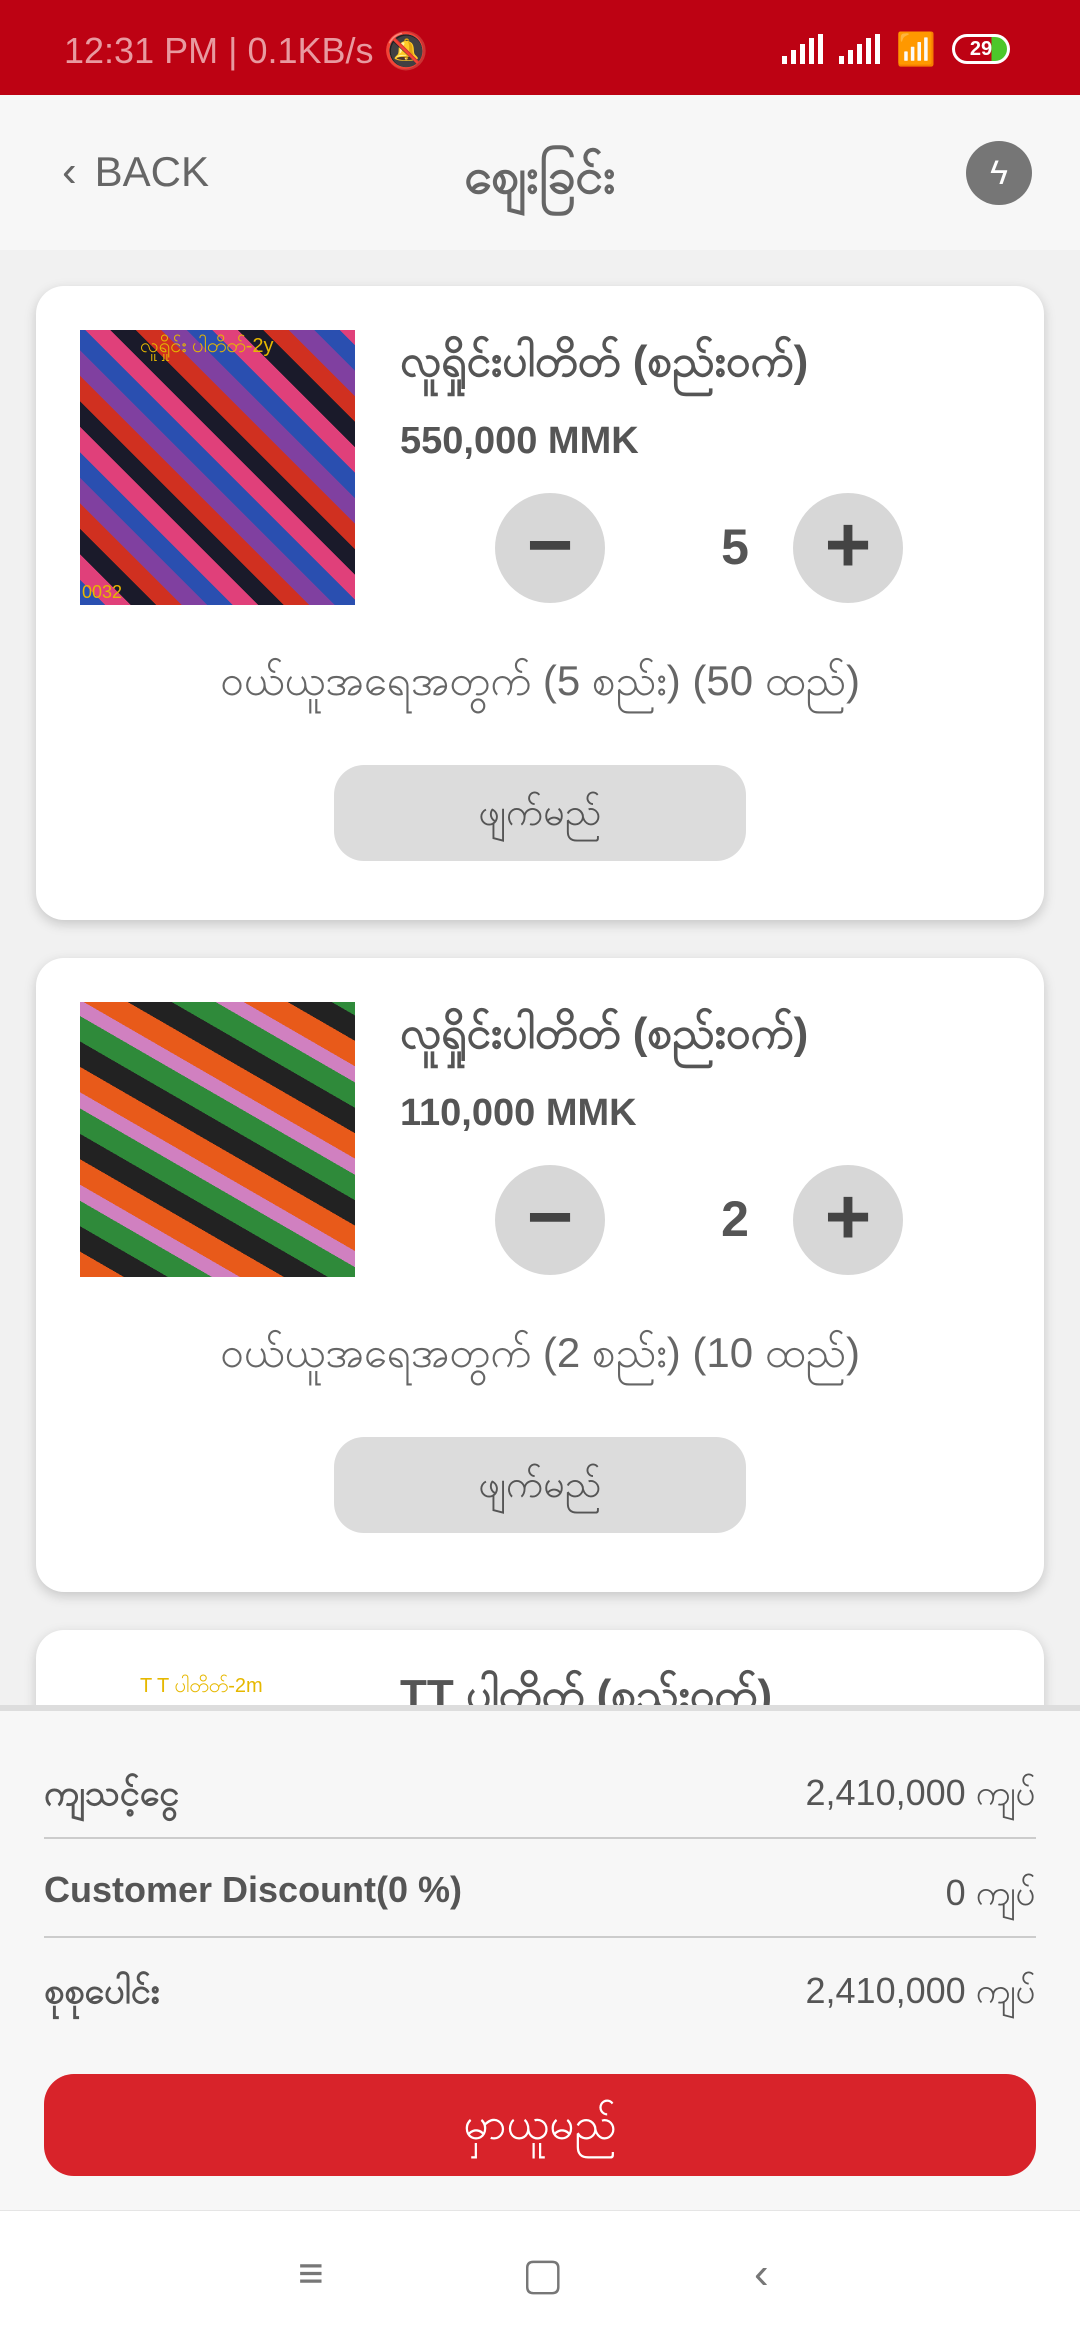  What do you see at coordinates (543, 2274) in the screenshot?
I see `home-icon: ▢` at bounding box center [543, 2274].